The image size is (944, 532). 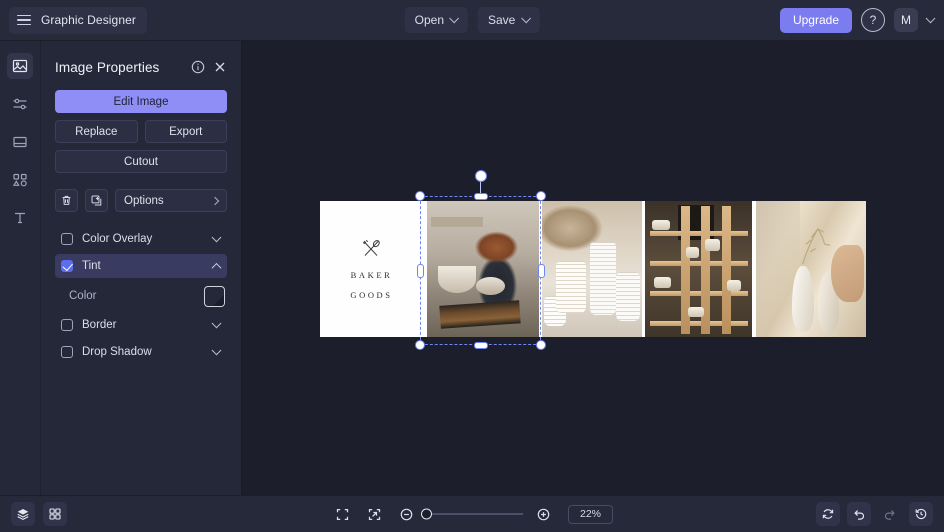 I want to click on app-menu-button: Graphic Designer, so click(x=78, y=20).